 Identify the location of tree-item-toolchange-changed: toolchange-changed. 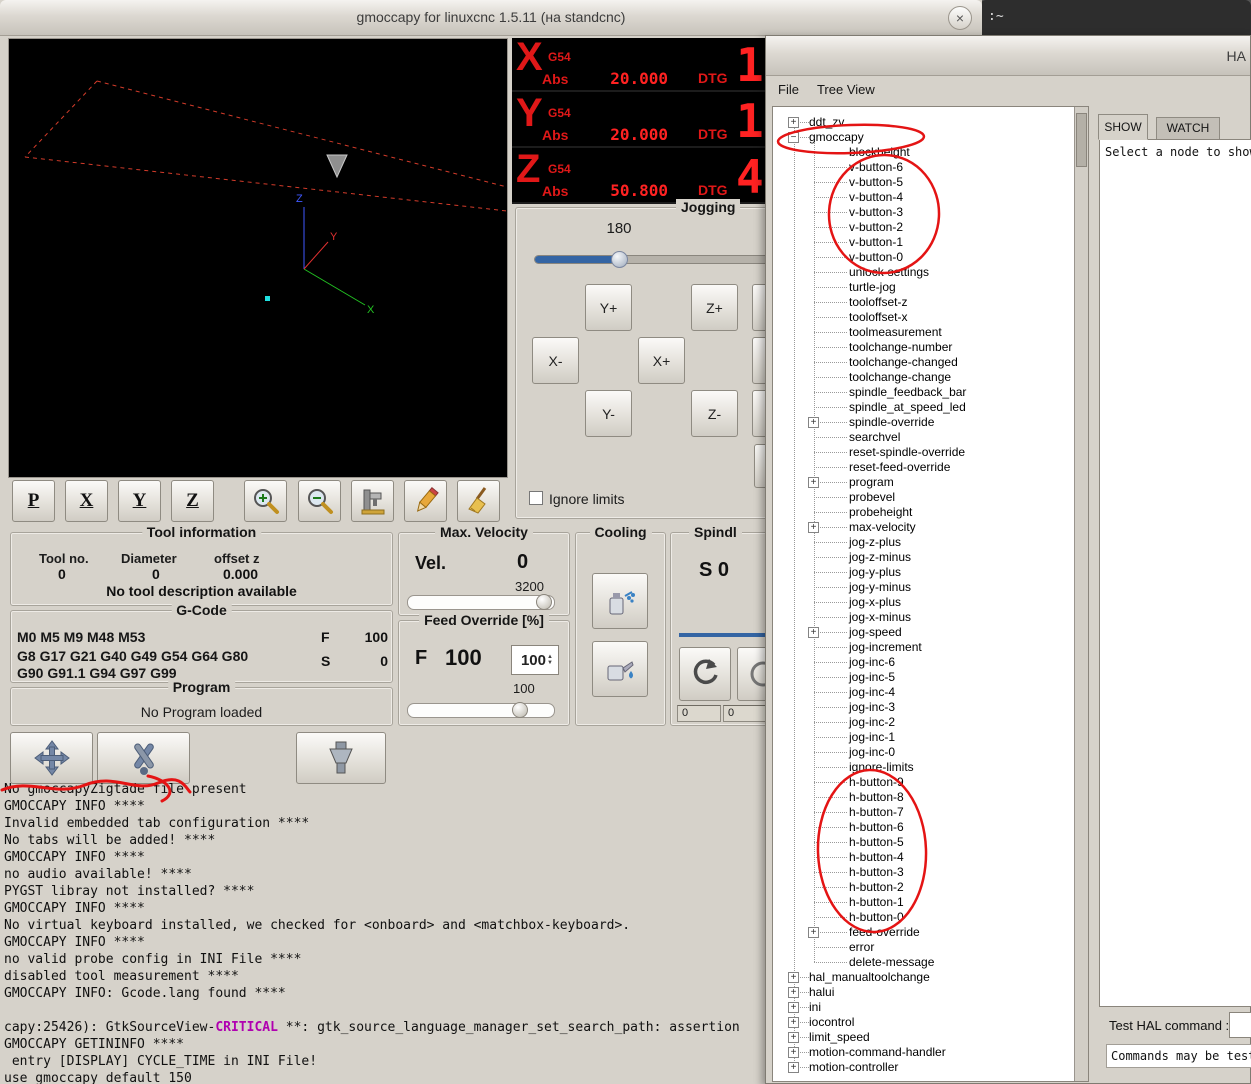
(923, 362).